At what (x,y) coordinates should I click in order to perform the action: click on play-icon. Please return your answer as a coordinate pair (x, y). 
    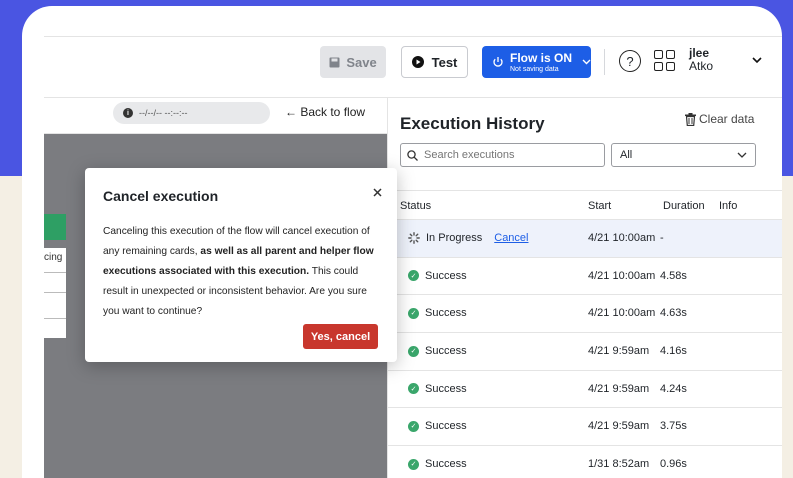
    Looking at the image, I should click on (417, 62).